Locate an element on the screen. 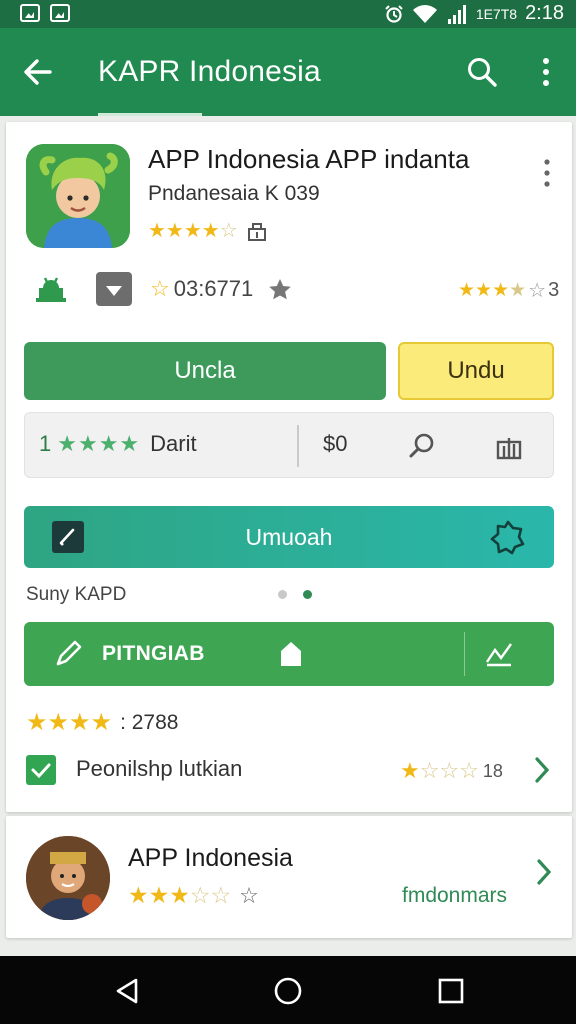 This screenshot has height=1024, width=576. right-rating: ★★★★ ☆ 3 is located at coordinates (509, 290).